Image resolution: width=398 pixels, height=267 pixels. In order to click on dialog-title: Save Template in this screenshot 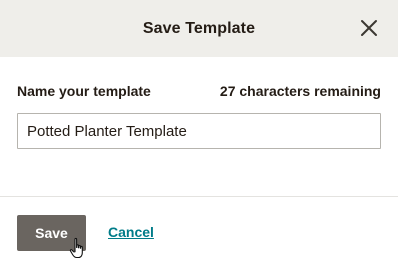, I will do `click(199, 28)`.